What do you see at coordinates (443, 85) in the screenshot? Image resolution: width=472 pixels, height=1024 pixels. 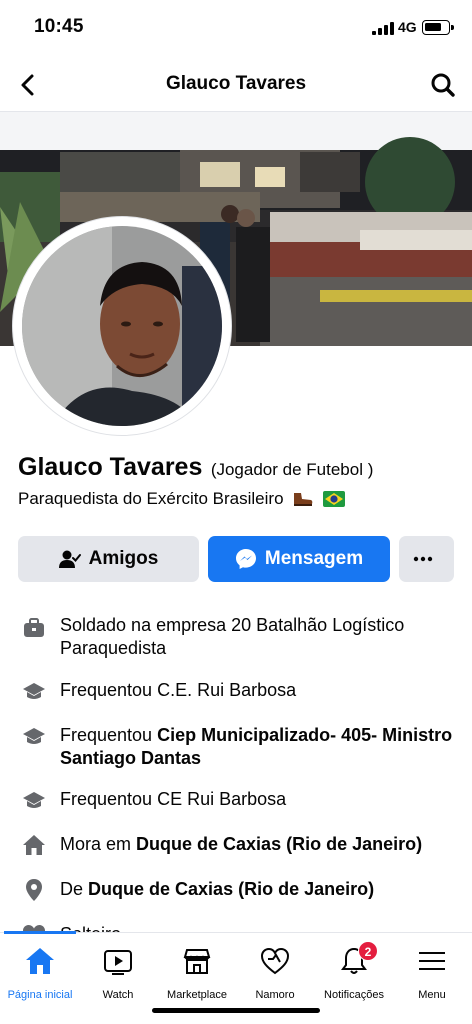 I see `search-icon` at bounding box center [443, 85].